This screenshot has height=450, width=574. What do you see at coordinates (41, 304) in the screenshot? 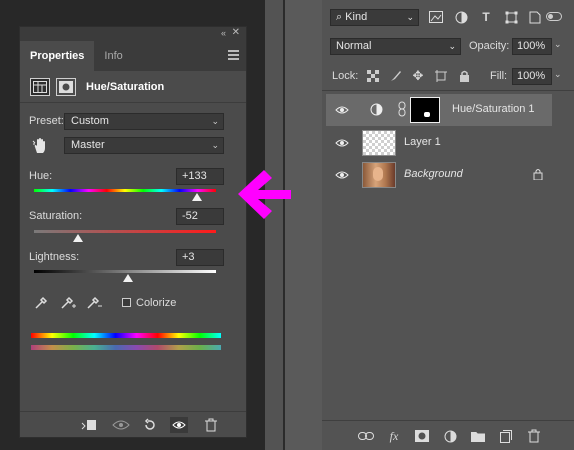
I see `eyedropper-icon` at bounding box center [41, 304].